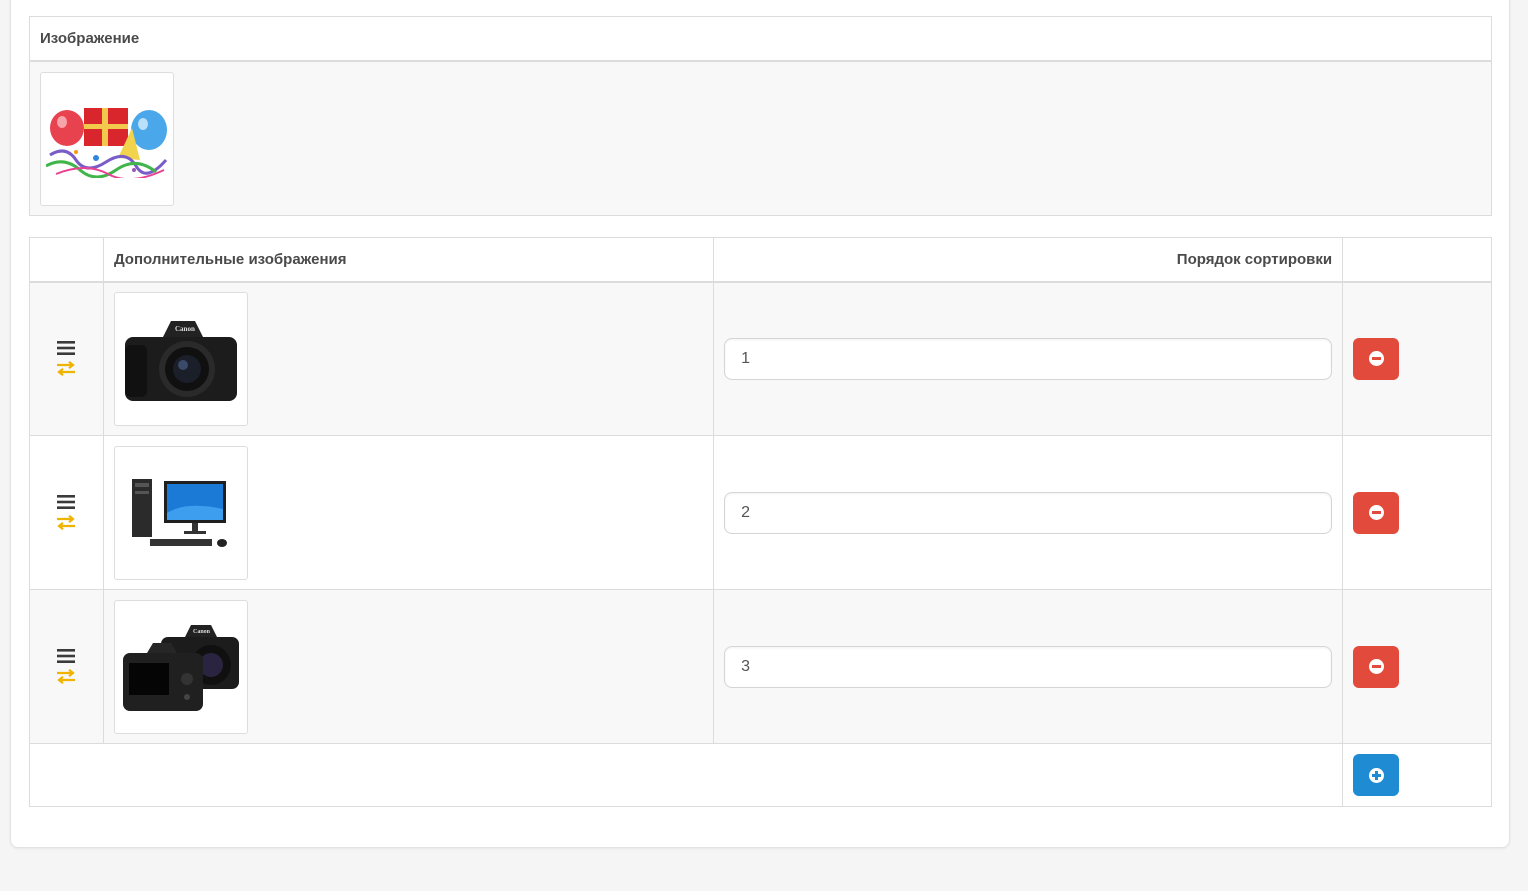 This screenshot has width=1528, height=891. Describe the element at coordinates (408, 260) in the screenshot. I see `additional-images-header: Дополнительные изображения` at that location.